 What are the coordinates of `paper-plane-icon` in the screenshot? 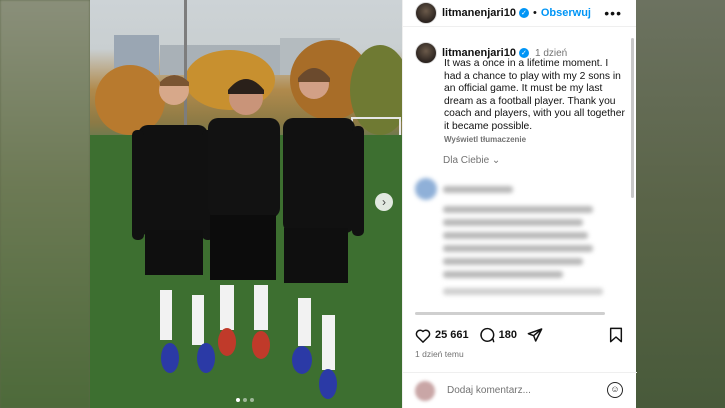 It's located at (535, 335).